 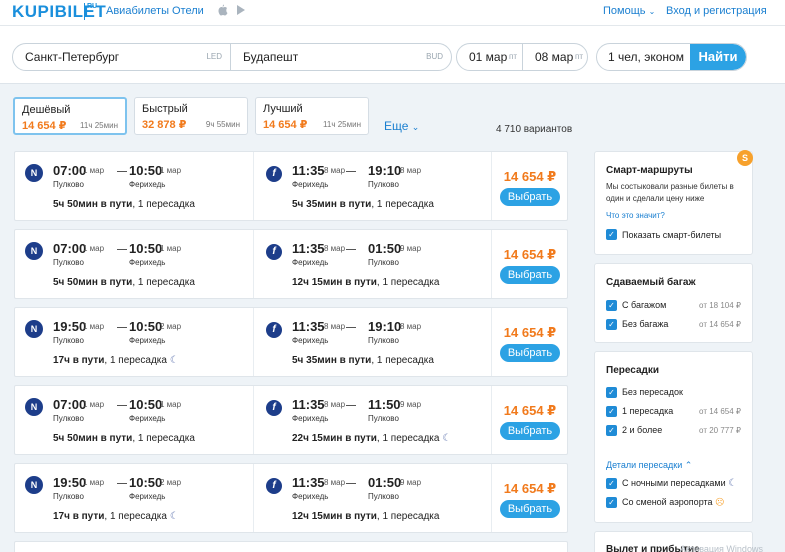 I want to click on arr-date: 9 мар, so click(x=411, y=404).